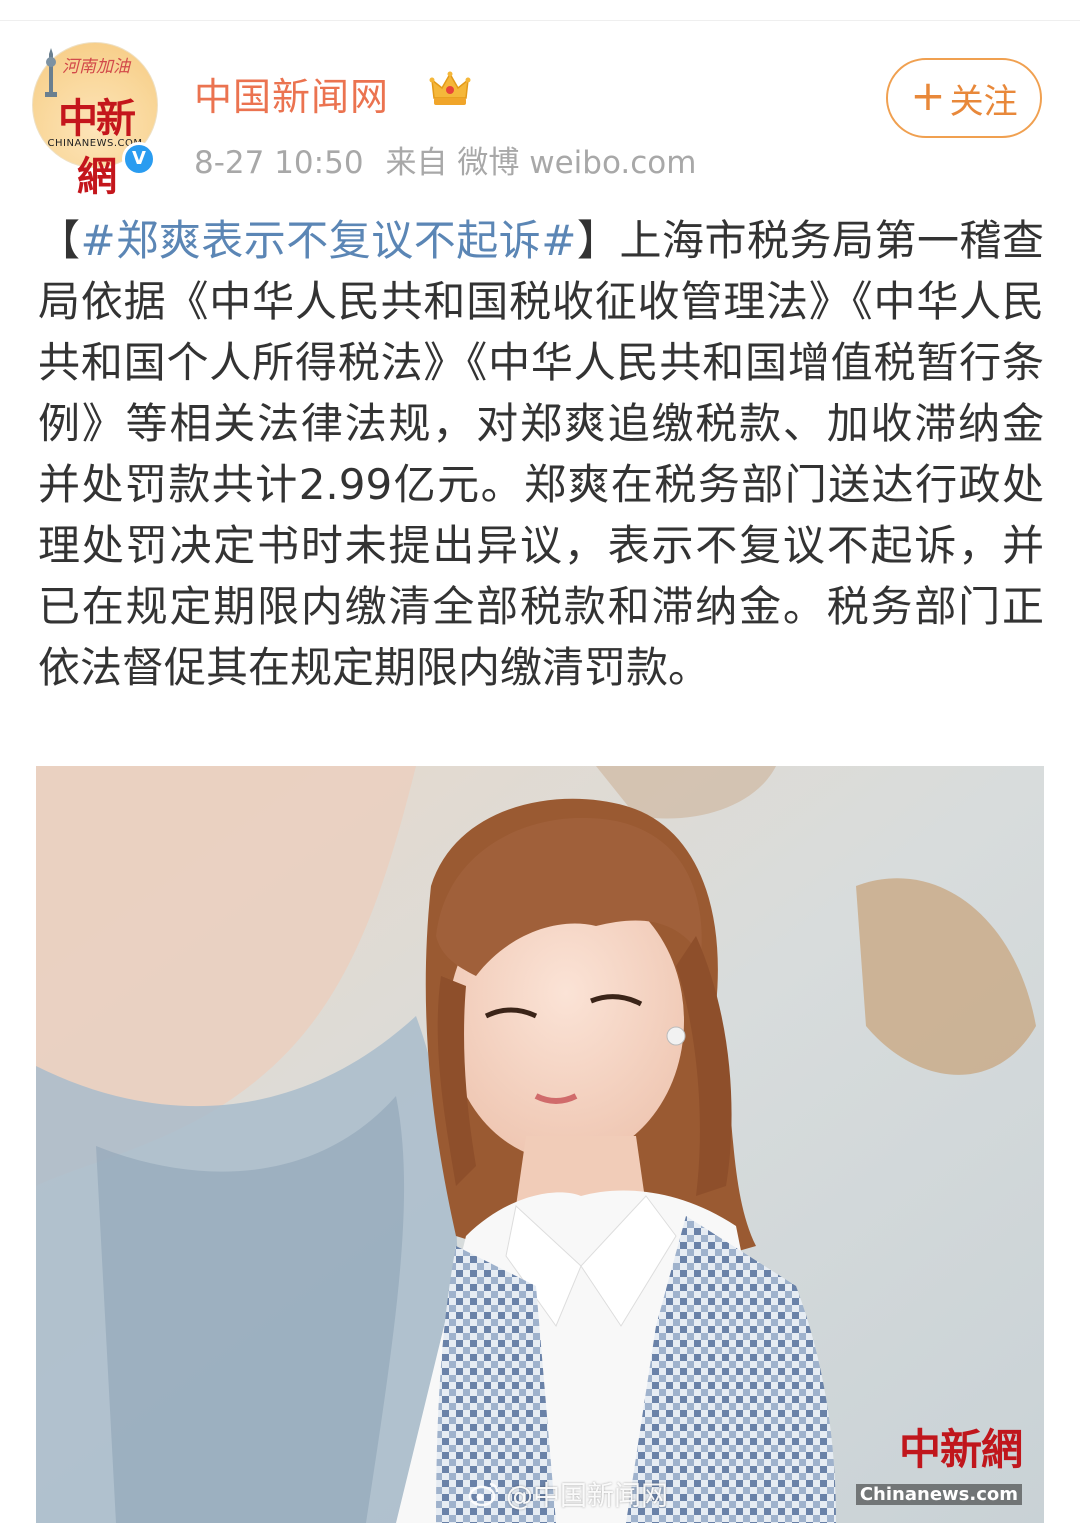  Describe the element at coordinates (329, 240) in the screenshot. I see `hashtag-link: #郑爽表示不复议不起诉#` at that location.